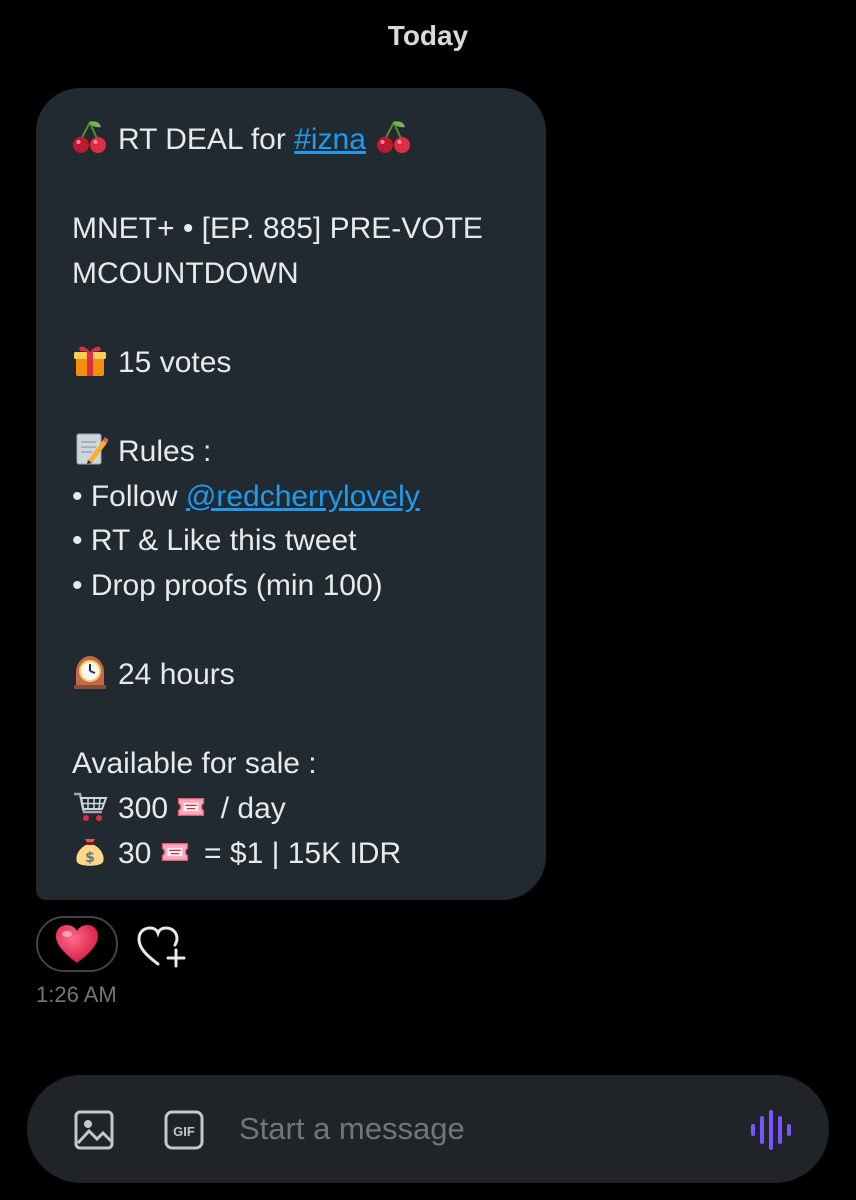  What do you see at coordinates (299, 363) in the screenshot?
I see `votes-line: 15 votes` at bounding box center [299, 363].